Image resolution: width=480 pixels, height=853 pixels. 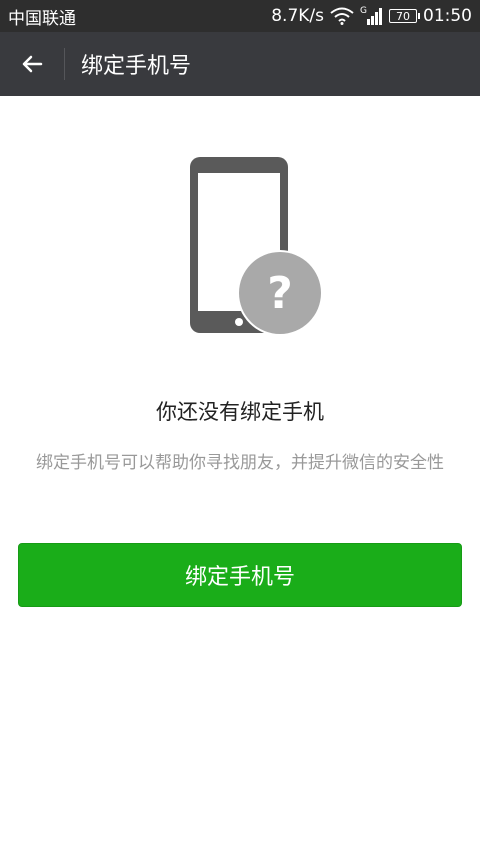 I want to click on headline: 你还没有绑定手机, so click(x=240, y=412).